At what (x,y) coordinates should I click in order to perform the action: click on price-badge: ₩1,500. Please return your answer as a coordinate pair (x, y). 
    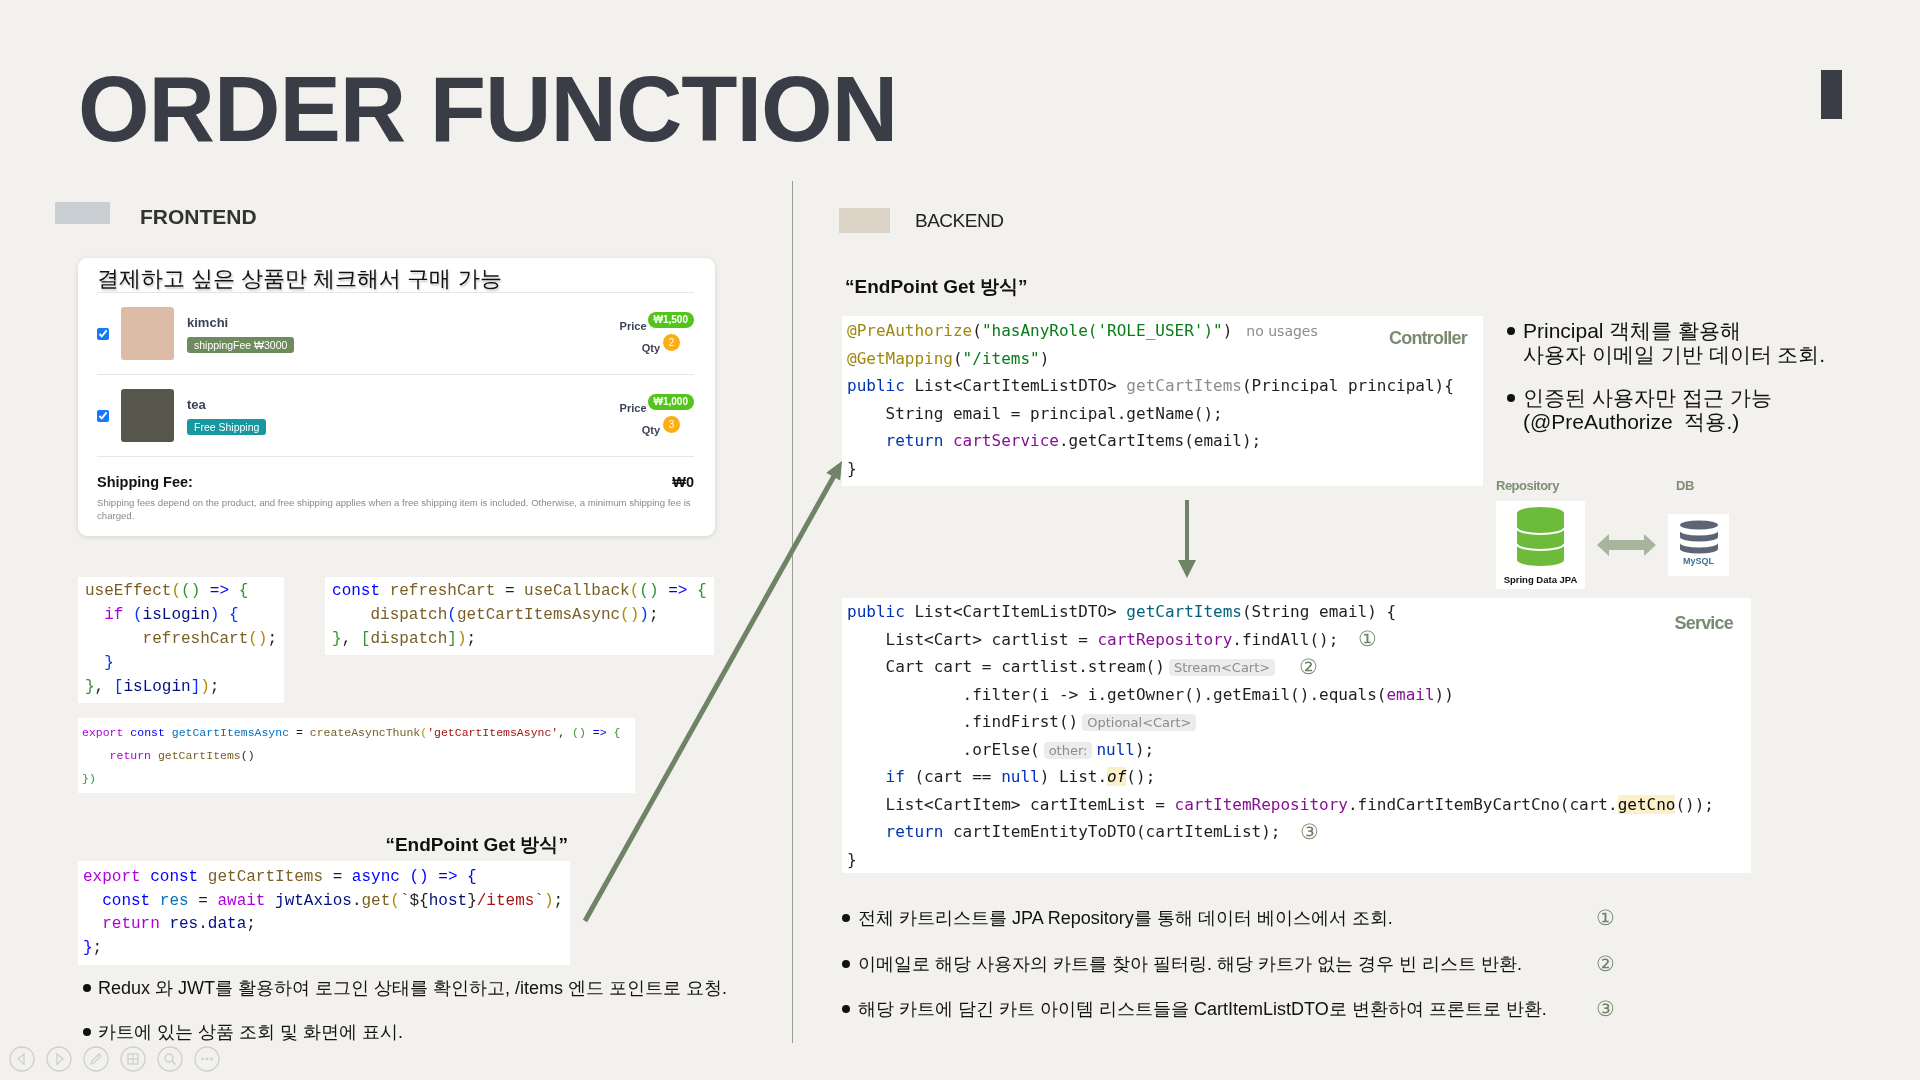
    Looking at the image, I should click on (670, 320).